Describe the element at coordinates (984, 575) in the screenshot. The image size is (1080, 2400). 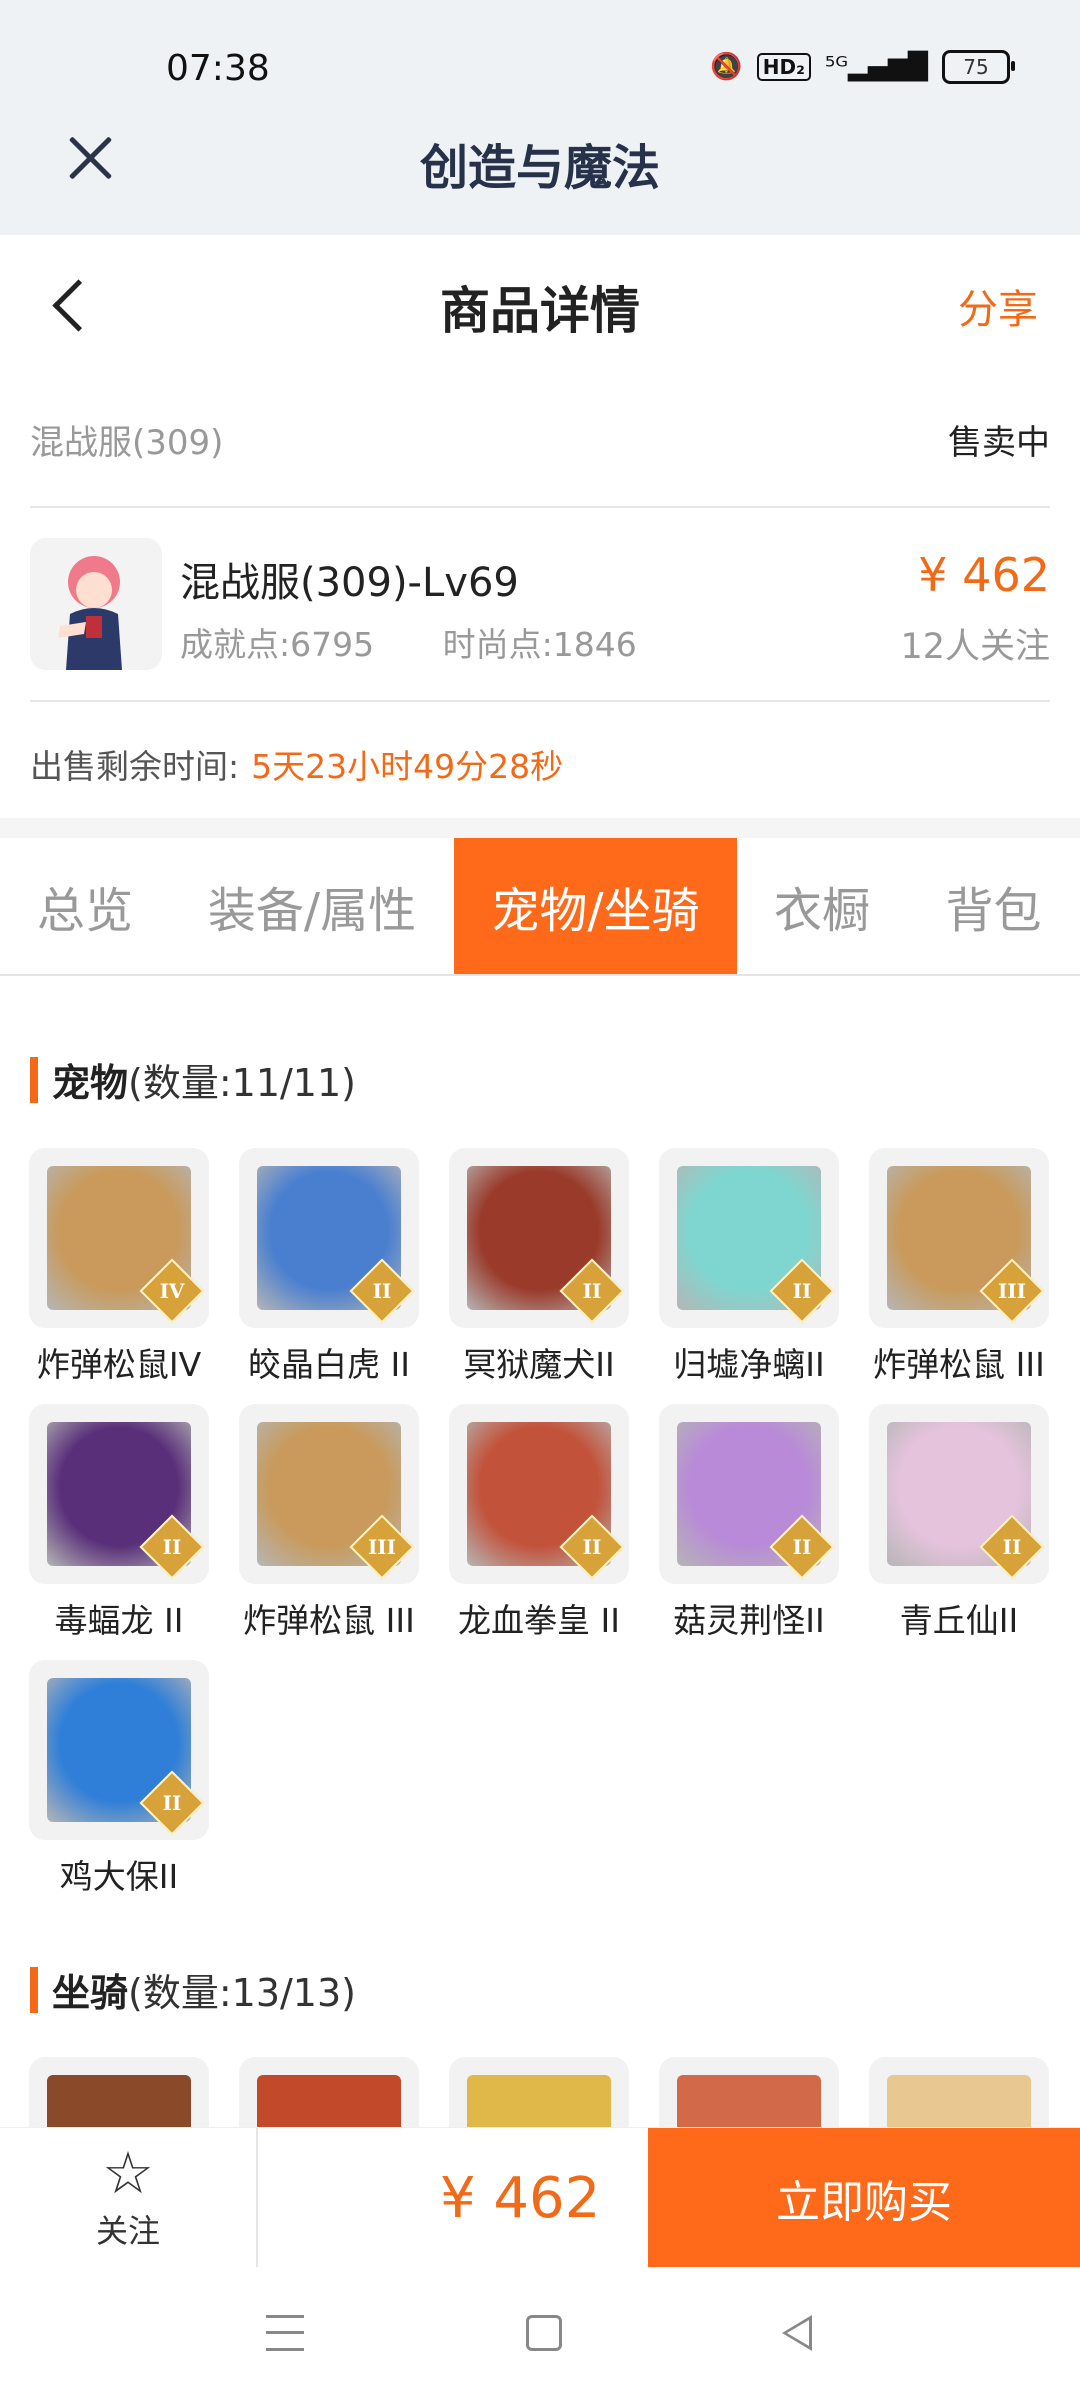
I see `price-label: ¥ 462` at that location.